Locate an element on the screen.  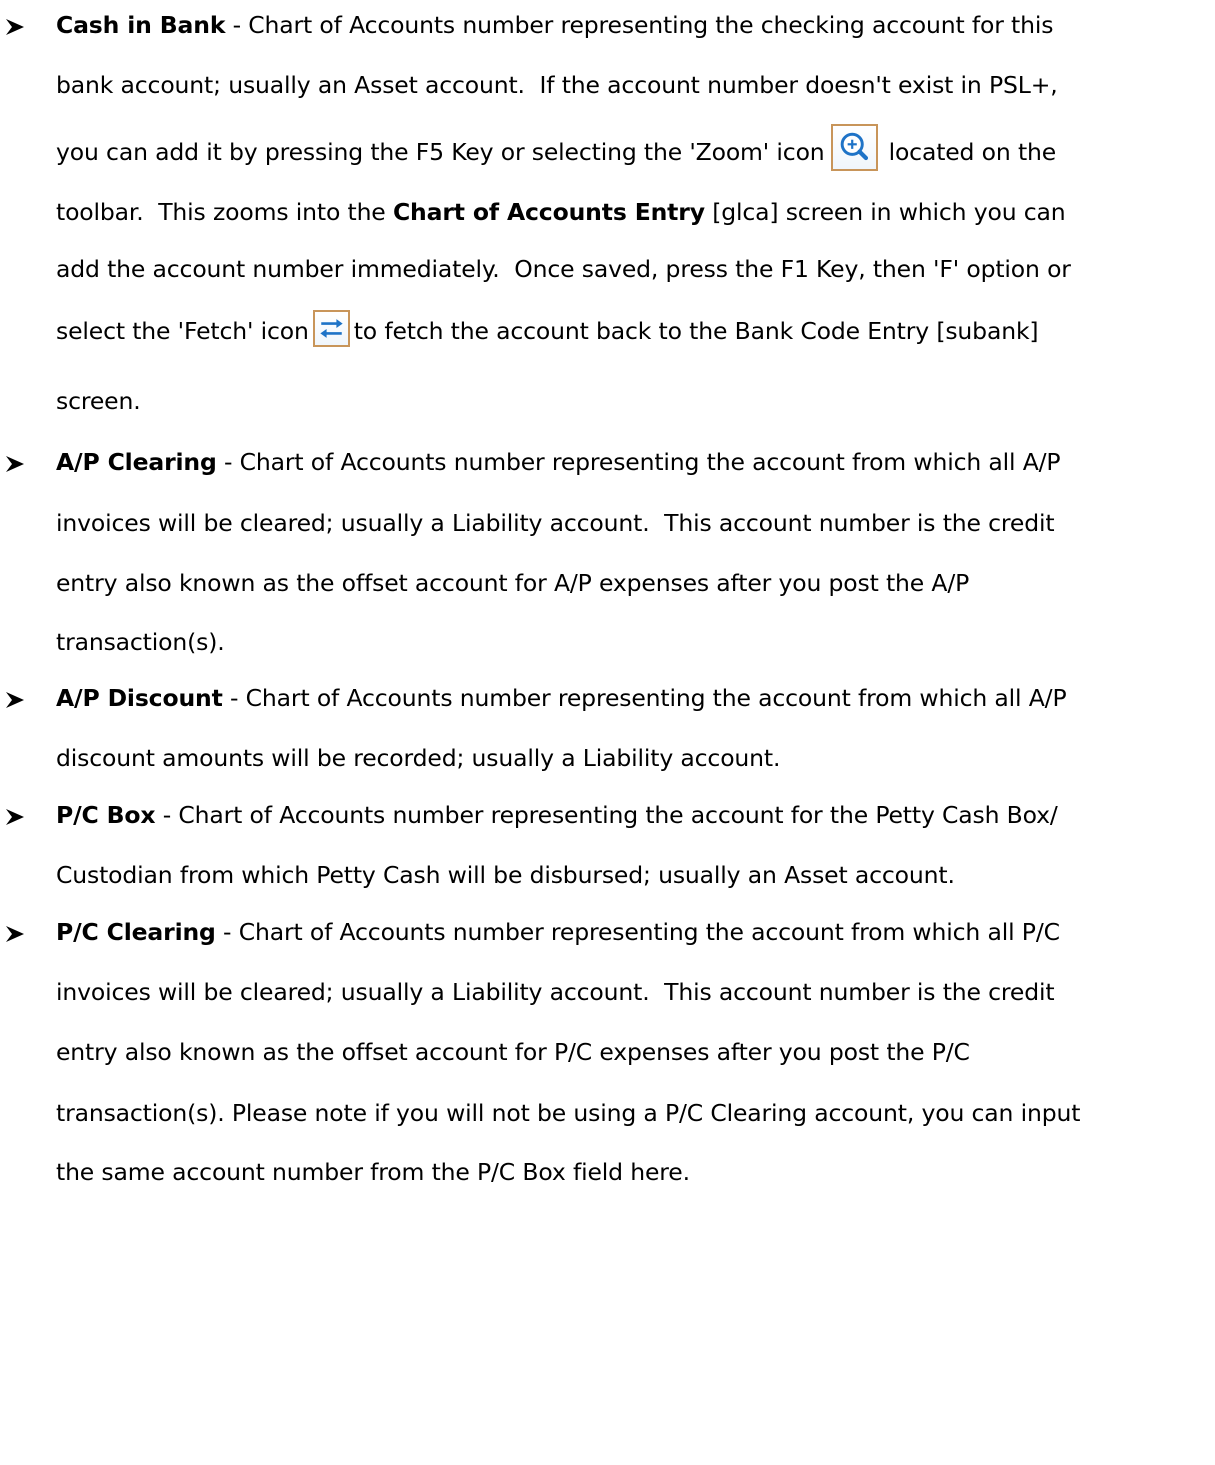
body-text: screen. is located at coordinates (98, 401).